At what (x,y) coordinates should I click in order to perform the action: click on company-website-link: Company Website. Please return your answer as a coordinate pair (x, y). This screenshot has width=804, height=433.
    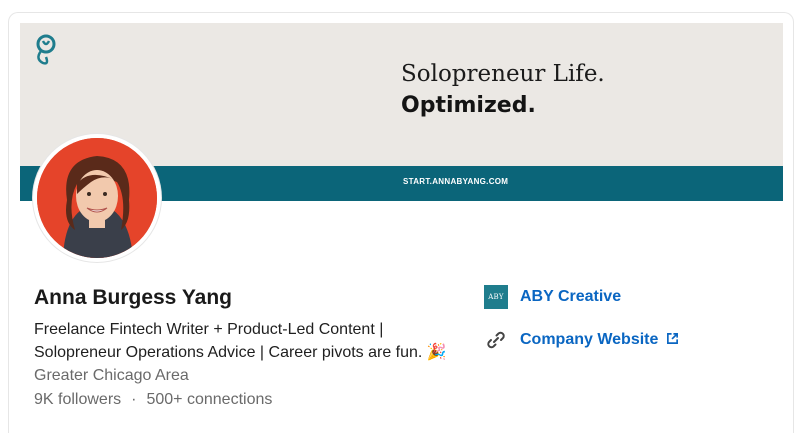
    Looking at the image, I should click on (589, 340).